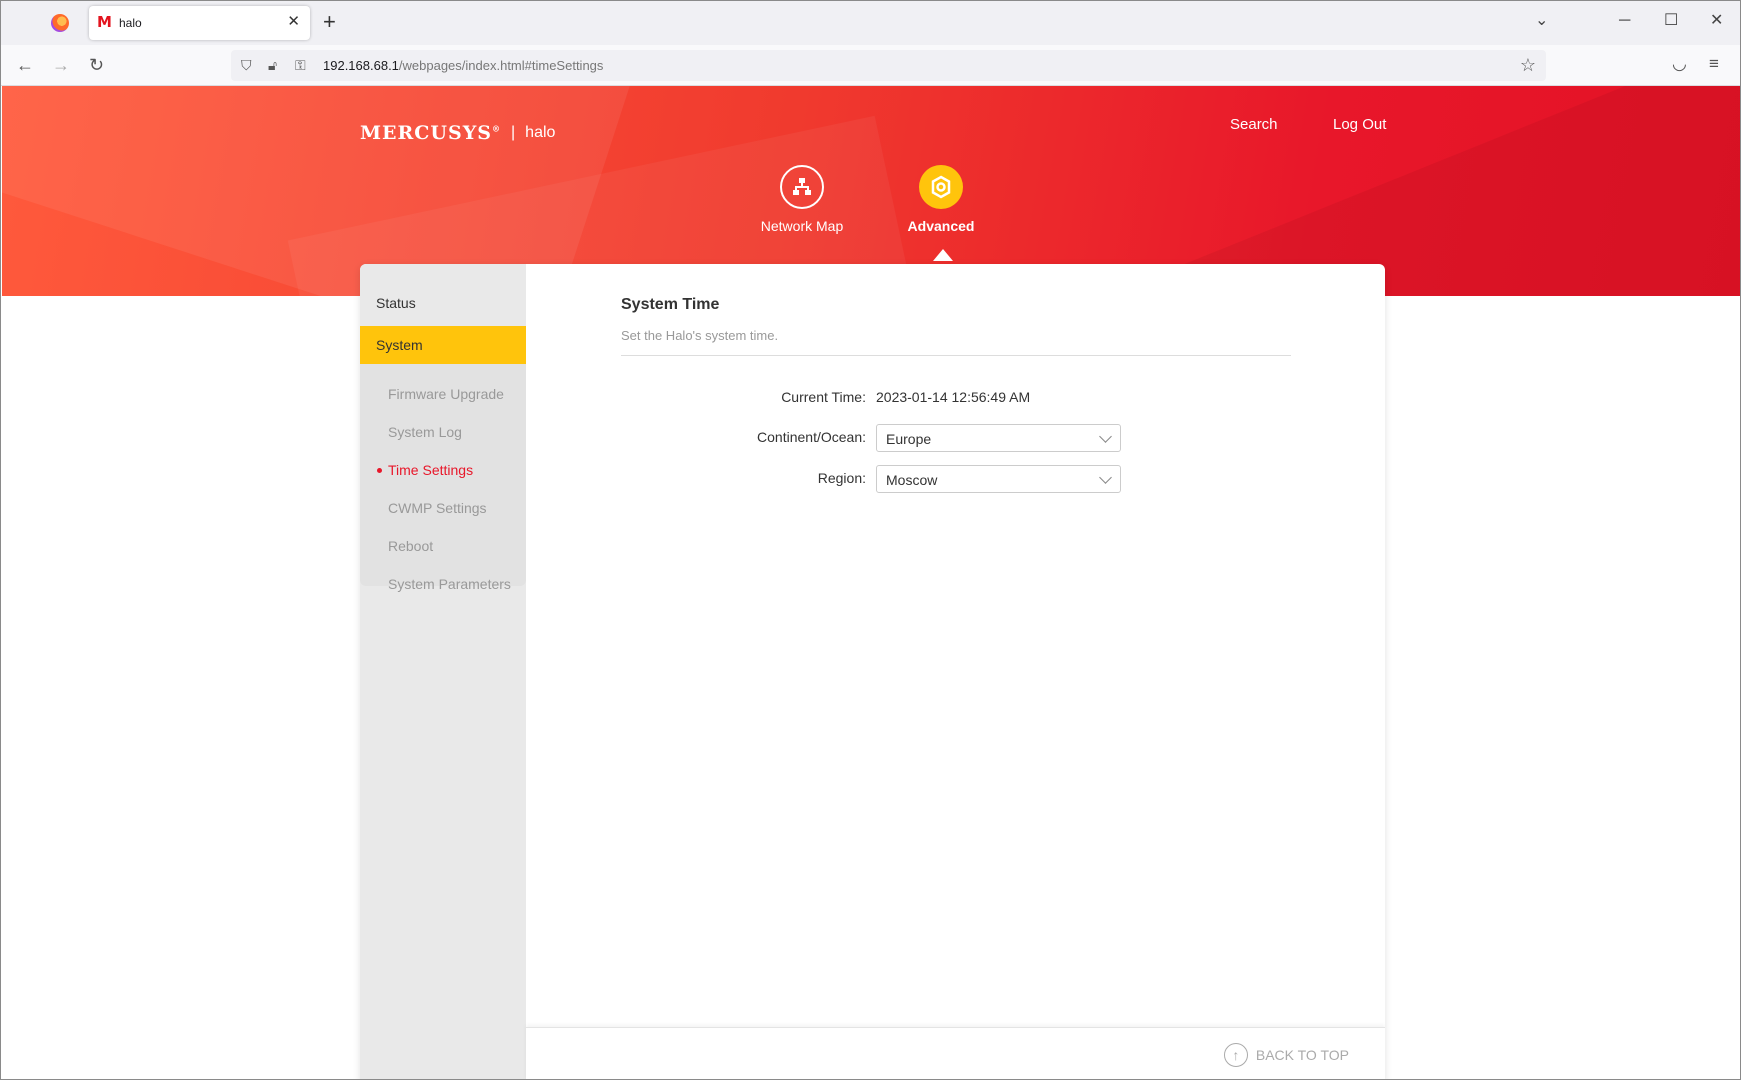 The image size is (1741, 1080). What do you see at coordinates (802, 187) in the screenshot?
I see `network-map-icon` at bounding box center [802, 187].